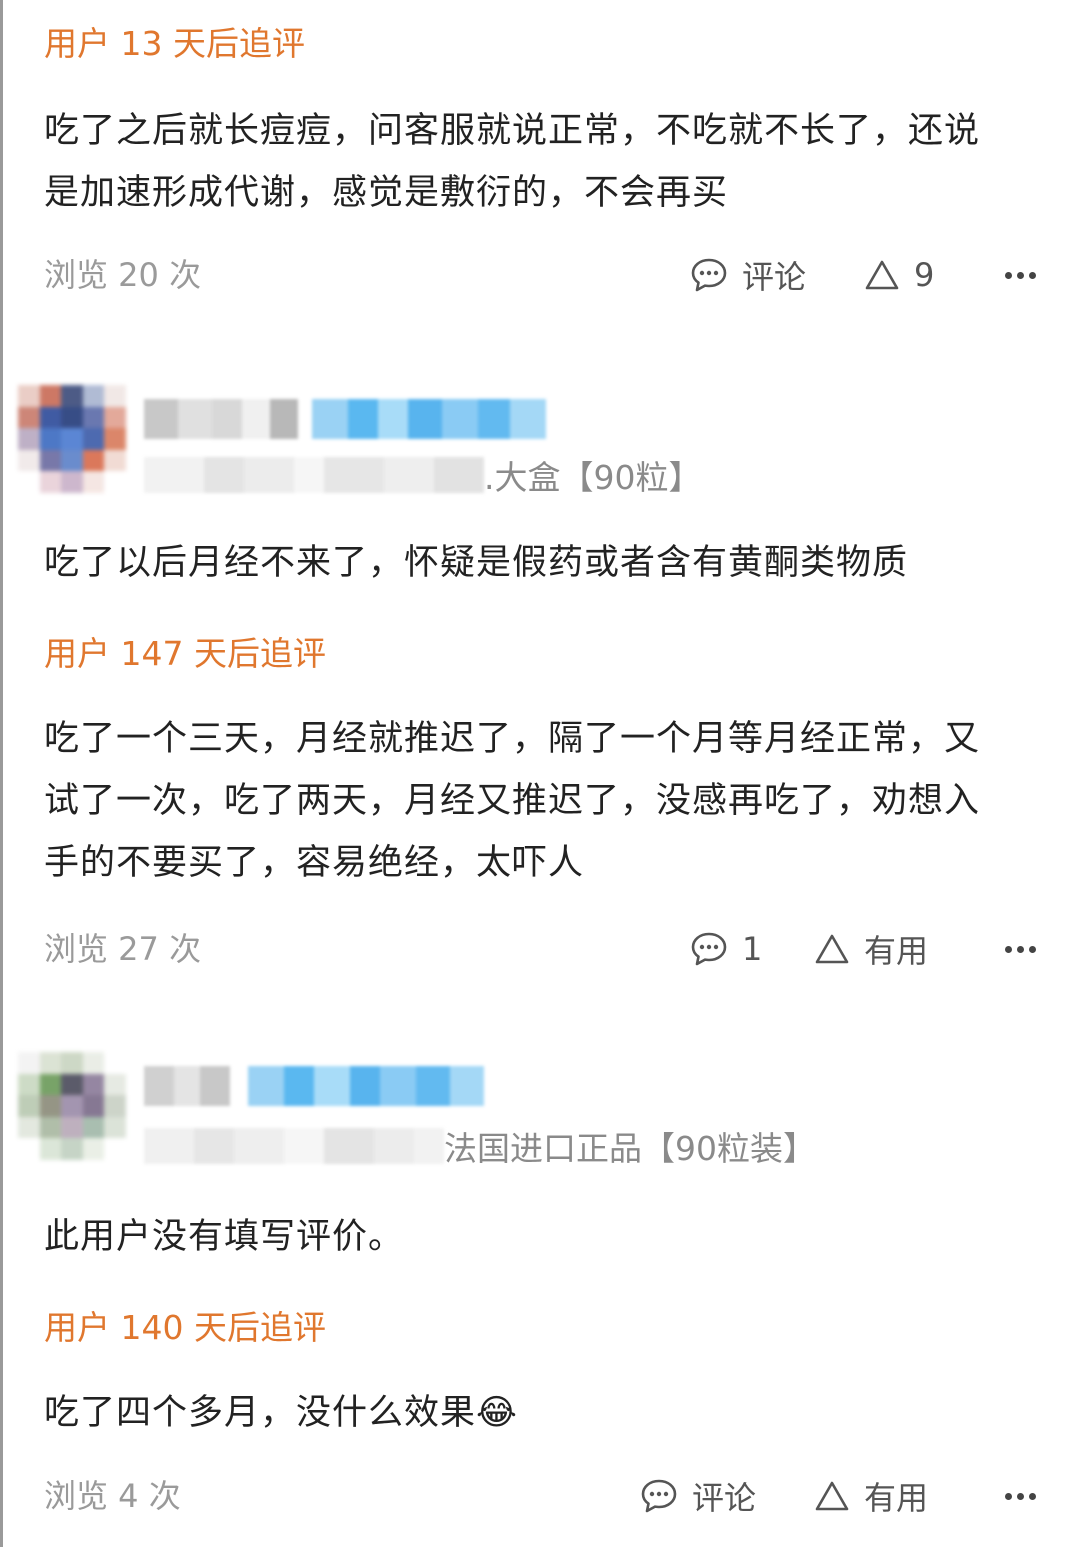 The image size is (1080, 1547). I want to click on product-spec: 法国进口正品【90粒装】, so click(630, 1148).